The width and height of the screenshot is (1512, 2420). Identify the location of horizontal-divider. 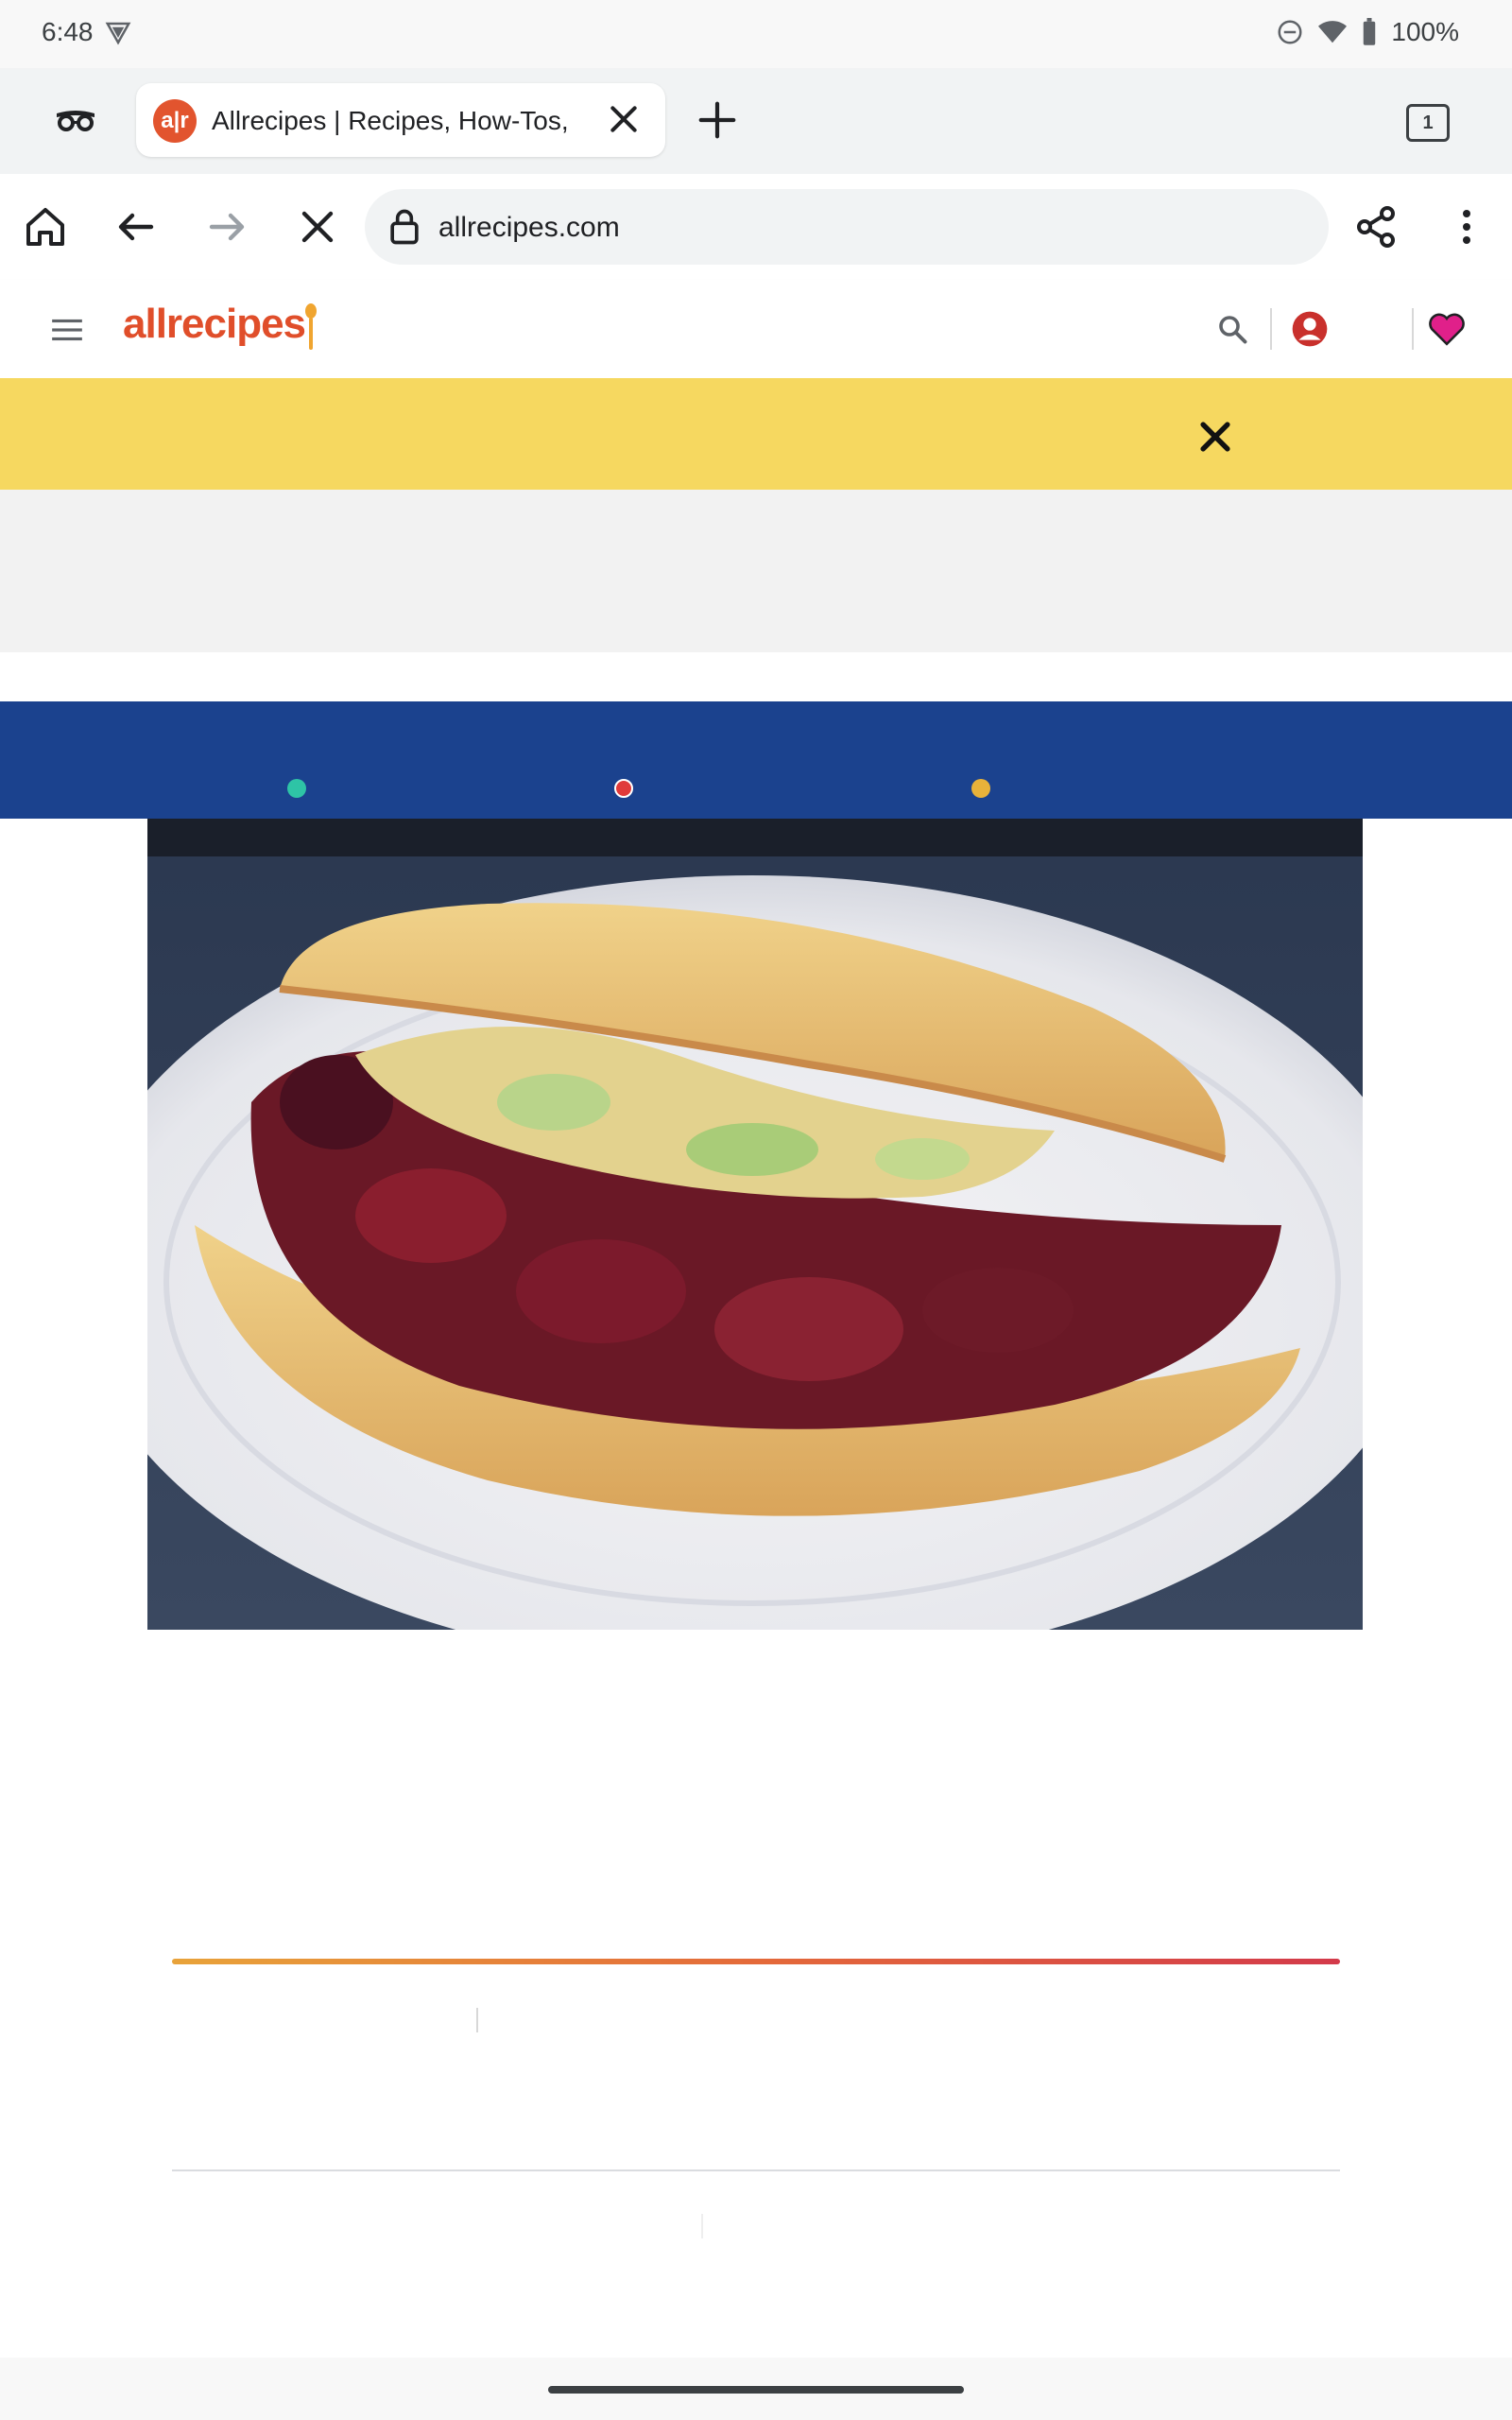
(756, 2170).